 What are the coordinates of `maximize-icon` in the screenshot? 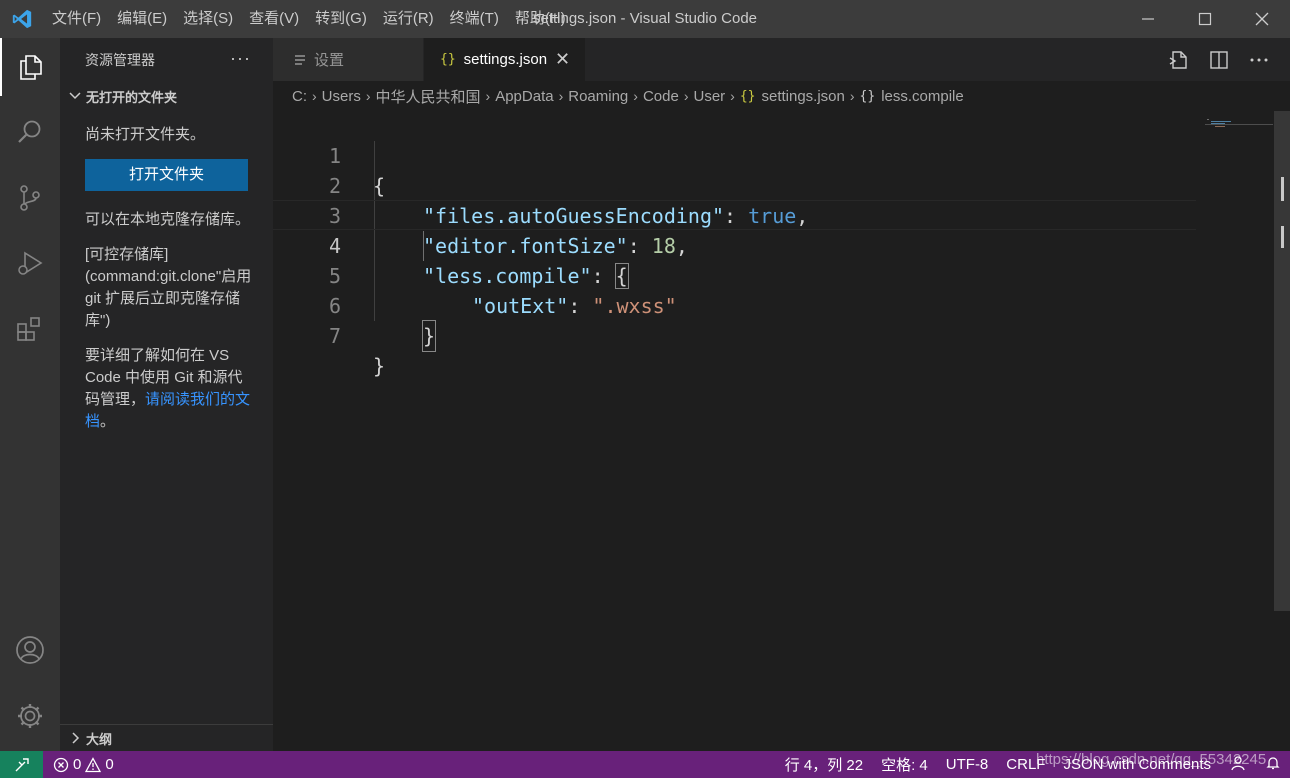 It's located at (1204, 19).